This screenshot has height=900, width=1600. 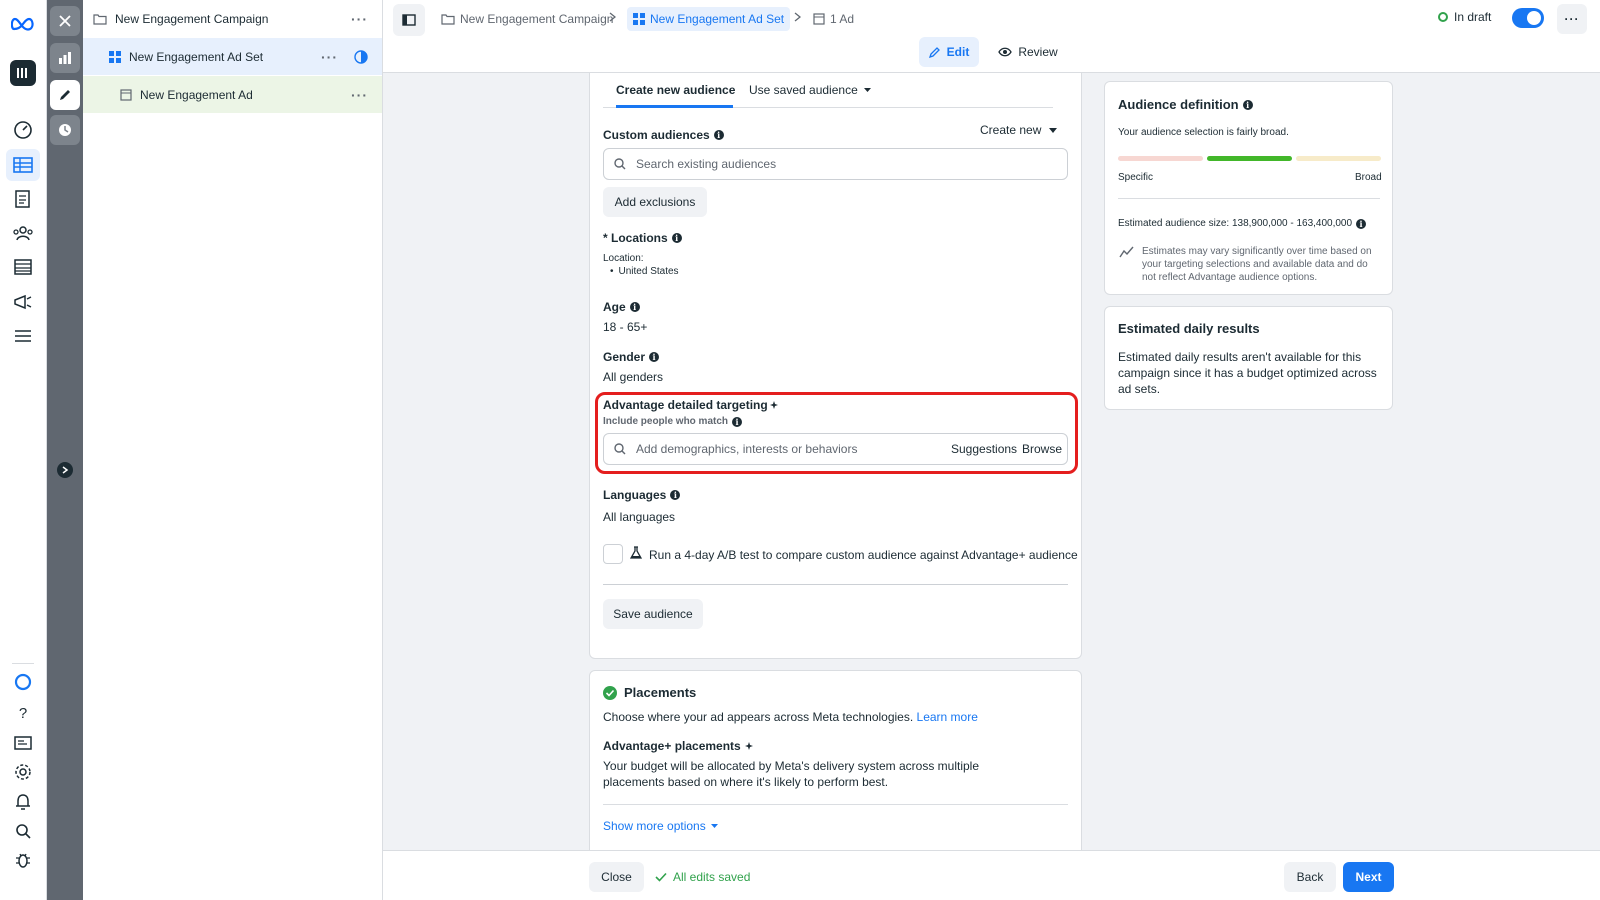 I want to click on create-new-label: Create new, so click(x=1011, y=130).